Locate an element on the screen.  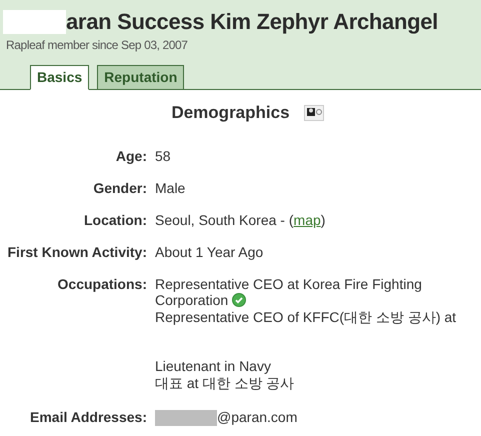
section-title: Demographics is located at coordinates (230, 113).